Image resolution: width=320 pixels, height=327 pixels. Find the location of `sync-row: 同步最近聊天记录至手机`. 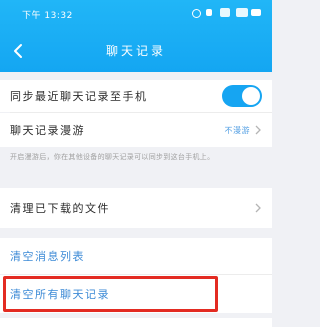

sync-row: 同步最近聊天记录至手机 is located at coordinates (136, 96).